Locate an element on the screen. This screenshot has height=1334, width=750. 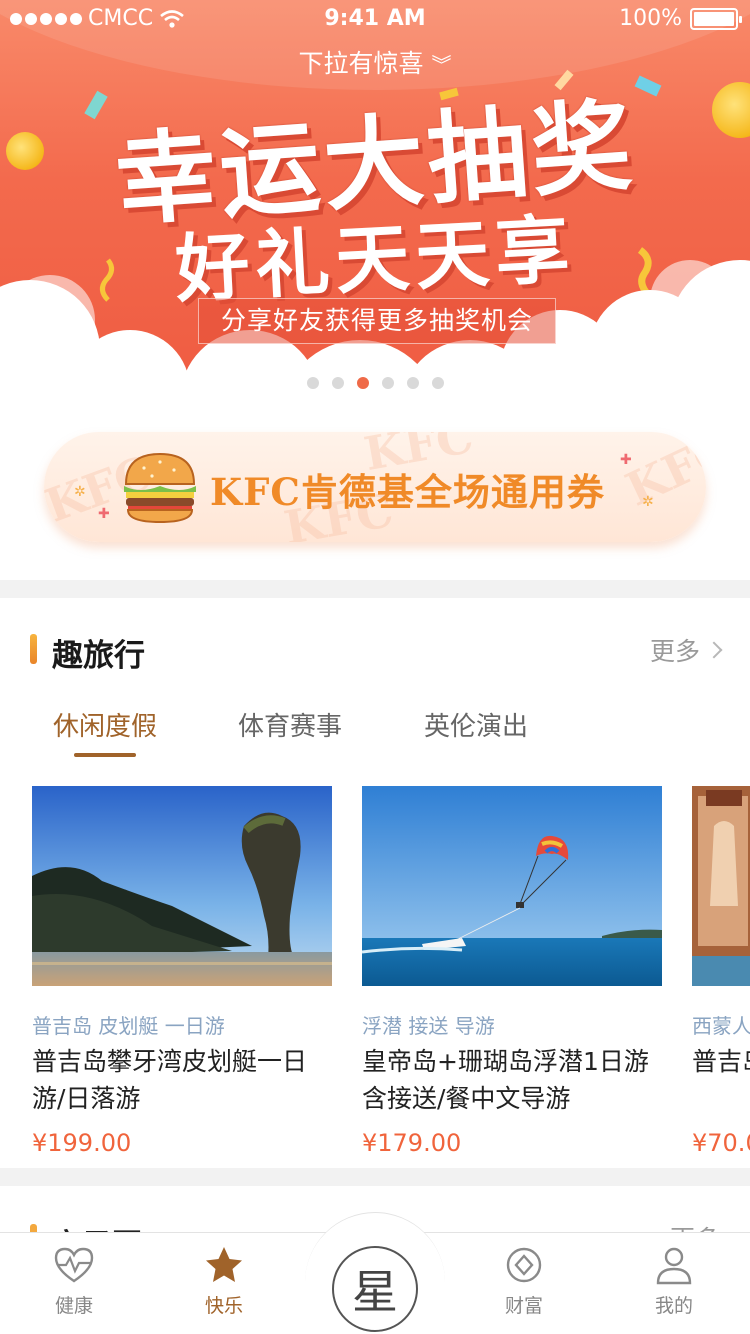
carousel-indicators is located at coordinates (375, 383).